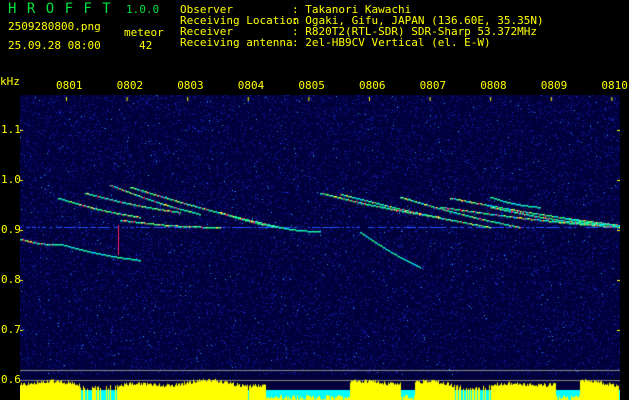 This screenshot has width=629, height=400. I want to click on x-tick-label: 0805, so click(311, 85).